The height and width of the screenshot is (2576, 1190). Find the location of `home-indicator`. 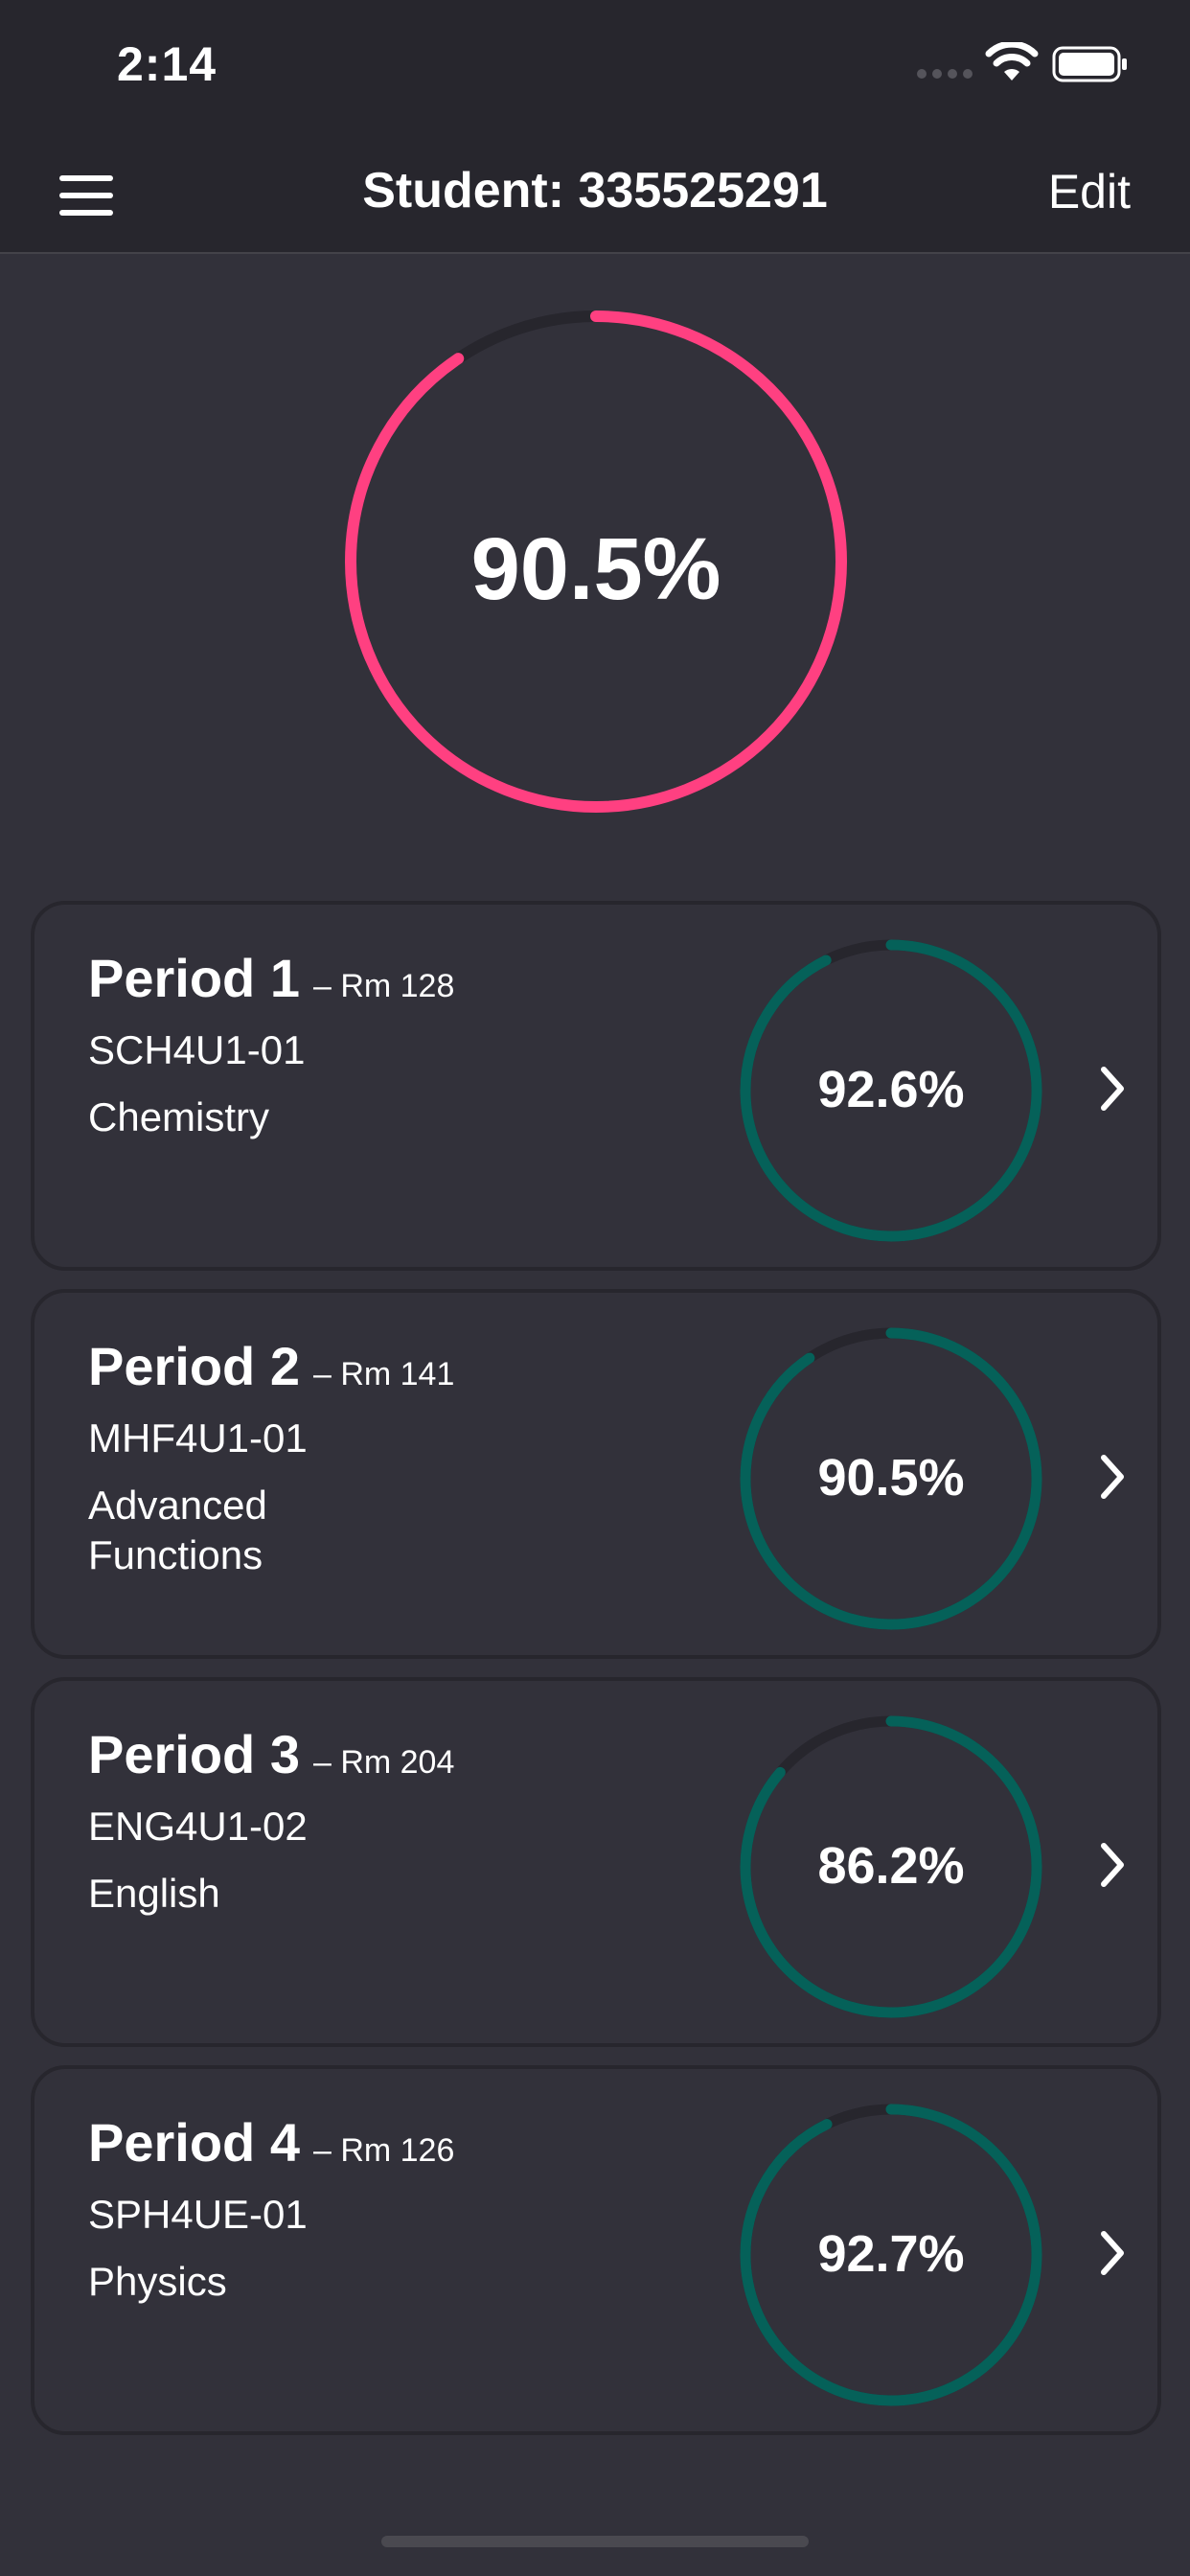

home-indicator is located at coordinates (595, 2541).